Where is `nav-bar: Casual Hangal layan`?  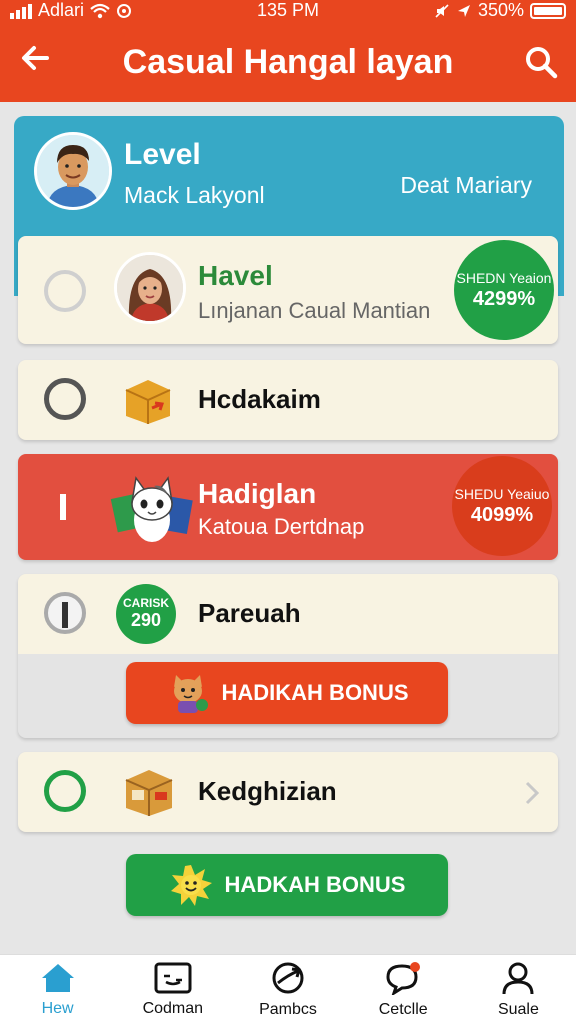
nav-bar: Casual Hangal layan is located at coordinates (288, 62).